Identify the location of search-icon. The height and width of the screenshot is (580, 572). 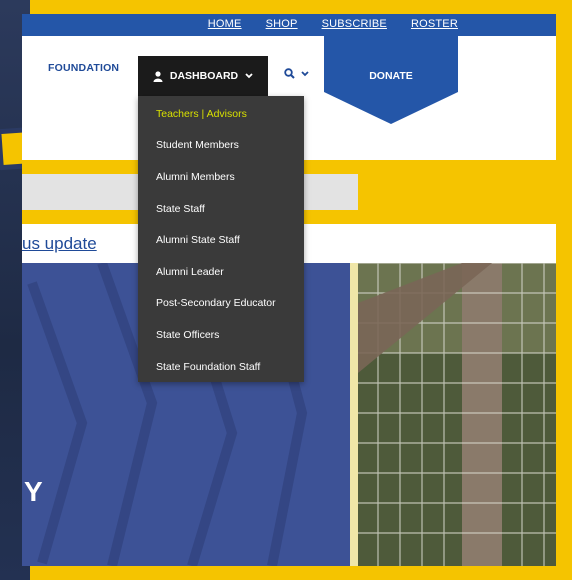
(289, 73).